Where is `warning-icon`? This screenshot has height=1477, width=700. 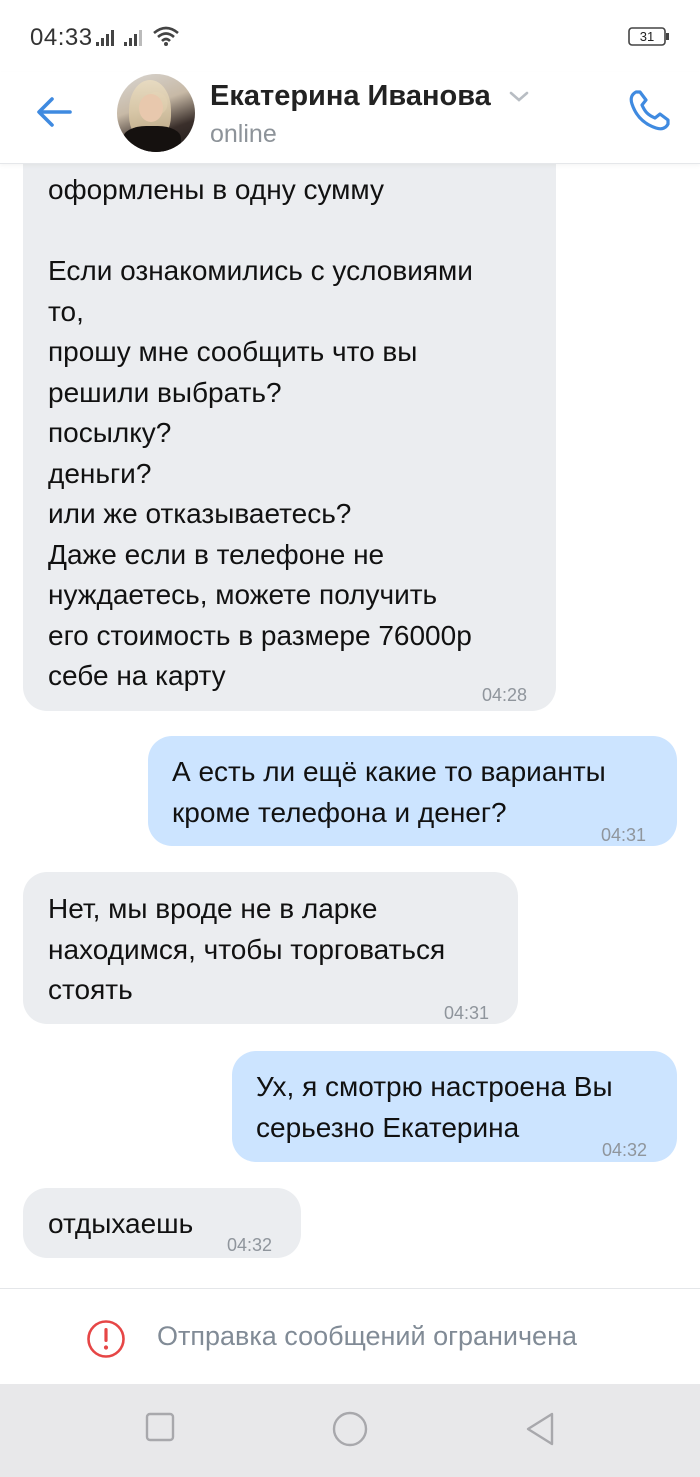 warning-icon is located at coordinates (106, 1341).